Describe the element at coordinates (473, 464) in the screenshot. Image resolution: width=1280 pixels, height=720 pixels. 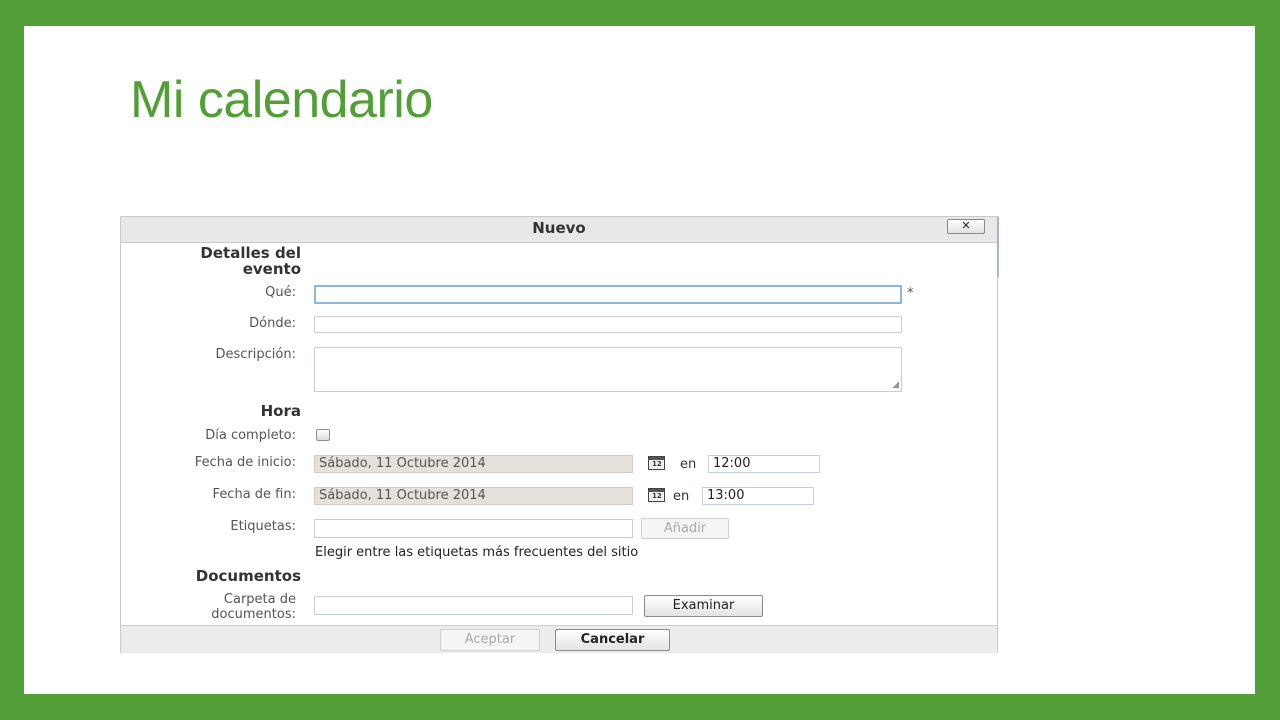
I see `fecha-inicio-date: Sábado, 11 Octubre 2014` at that location.